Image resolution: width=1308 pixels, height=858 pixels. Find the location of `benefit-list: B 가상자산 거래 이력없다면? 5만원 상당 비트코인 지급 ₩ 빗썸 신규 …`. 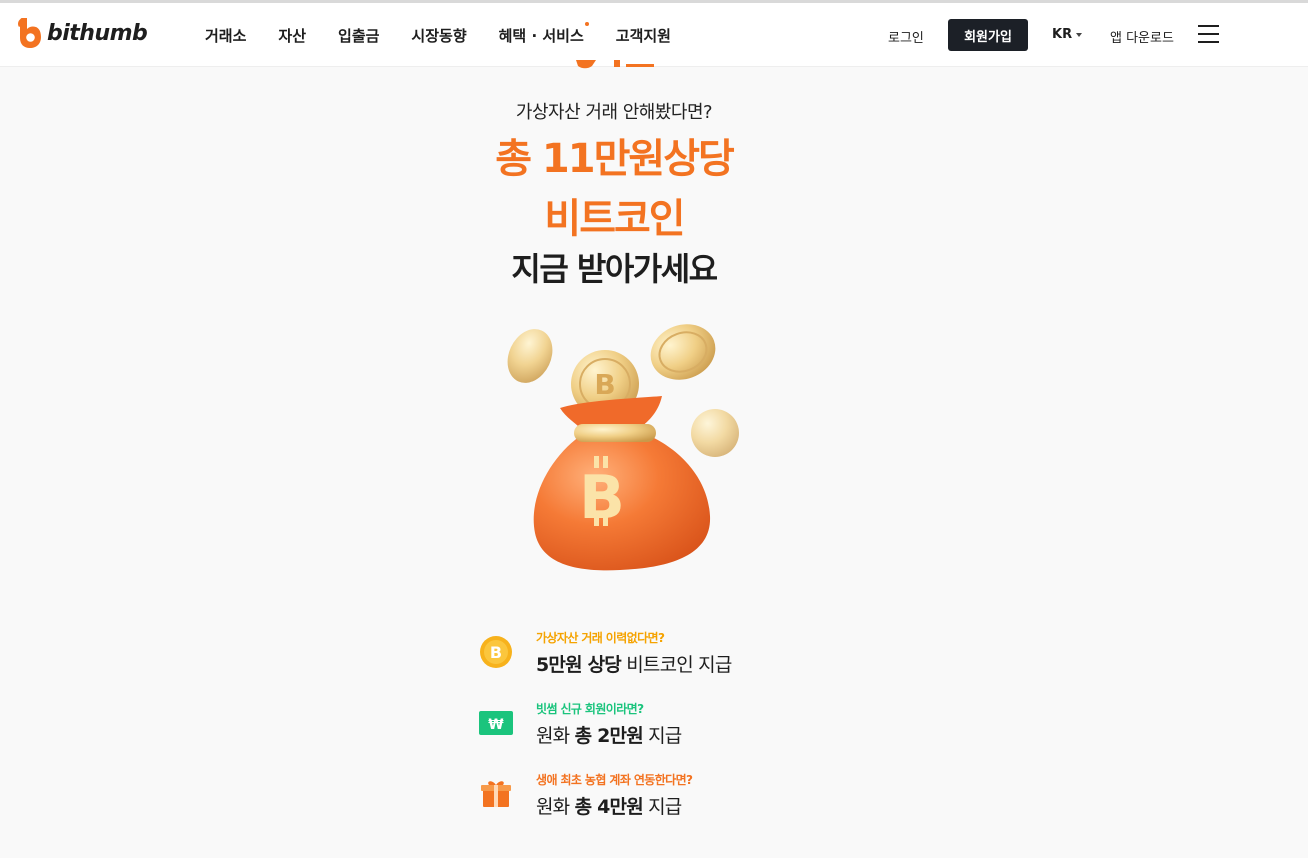

benefit-list: B 가상자산 거래 이력없다면? 5만원 상당 비트코인 지급 ₩ 빗썸 신규 … is located at coordinates (638, 732).